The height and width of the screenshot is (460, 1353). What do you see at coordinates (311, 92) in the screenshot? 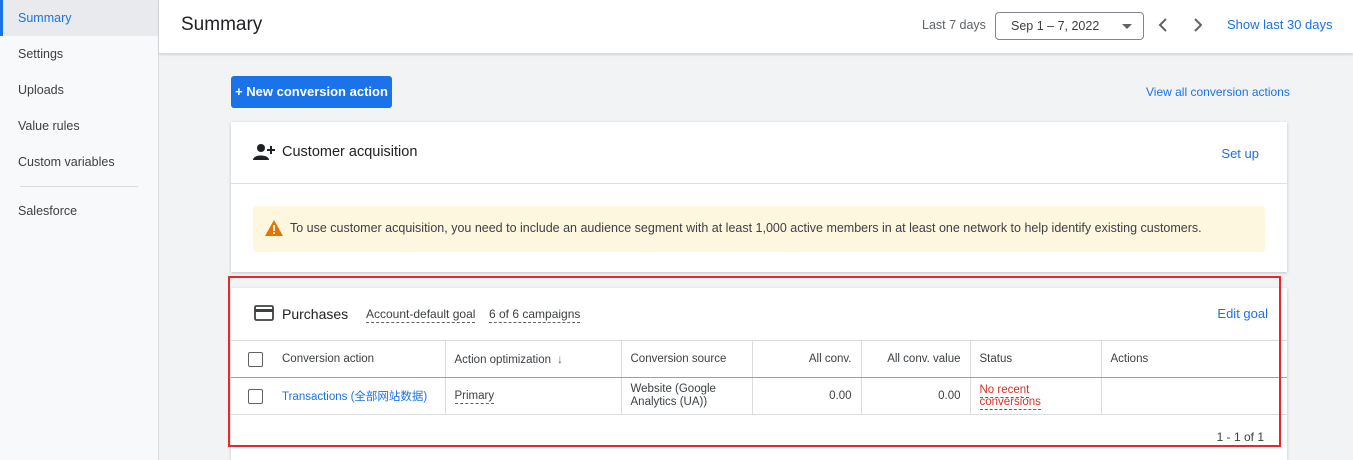
I see `new-conversion-action-button: + New conversion action` at bounding box center [311, 92].